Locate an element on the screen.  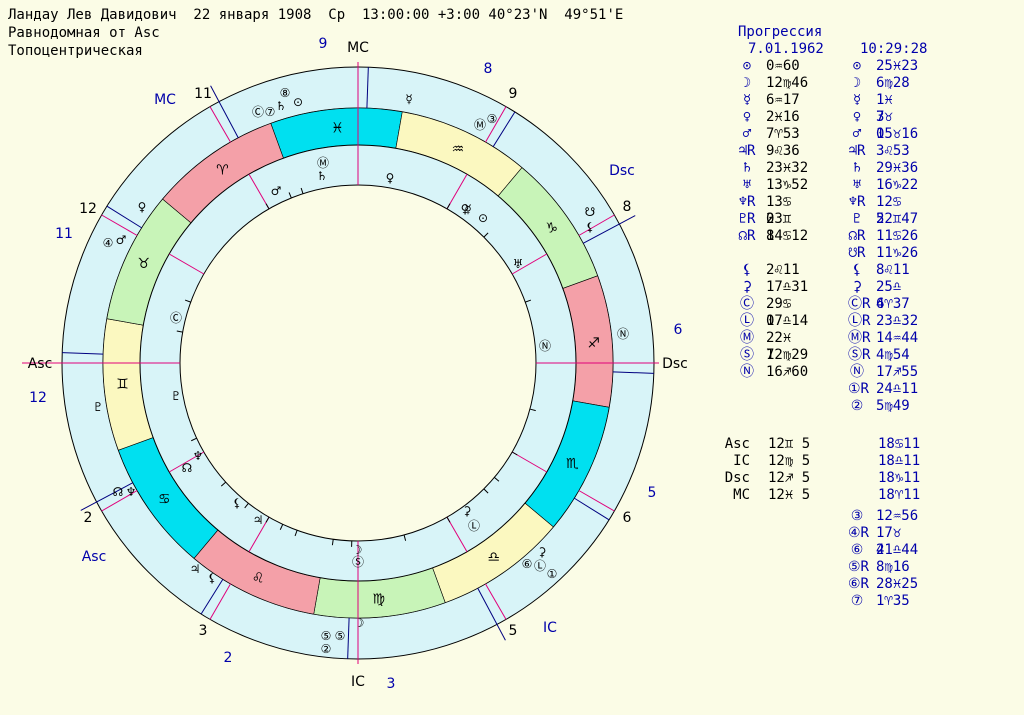
angle-row: Dsc 12♐ 5 18♑11 is located at coordinates (841, 478).